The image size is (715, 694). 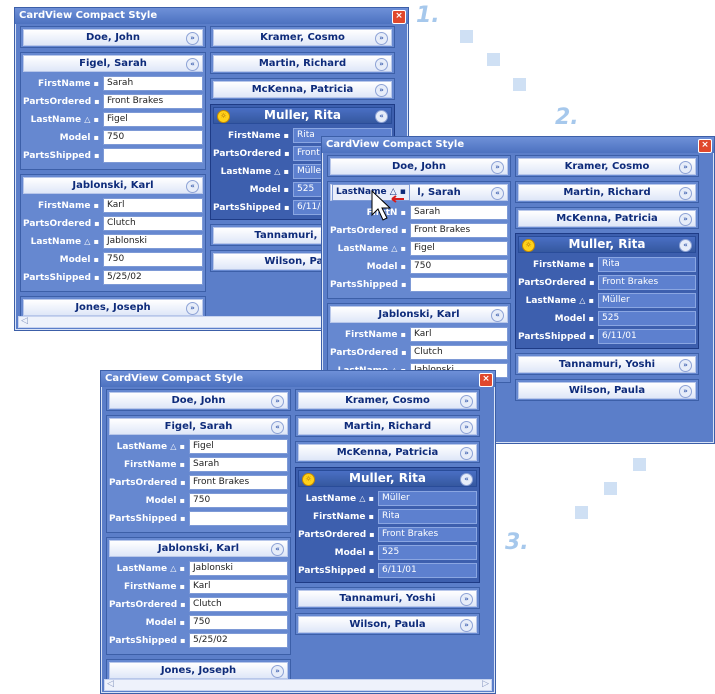 I want to click on card-header: McKenna, Patricia », so click(x=607, y=218).